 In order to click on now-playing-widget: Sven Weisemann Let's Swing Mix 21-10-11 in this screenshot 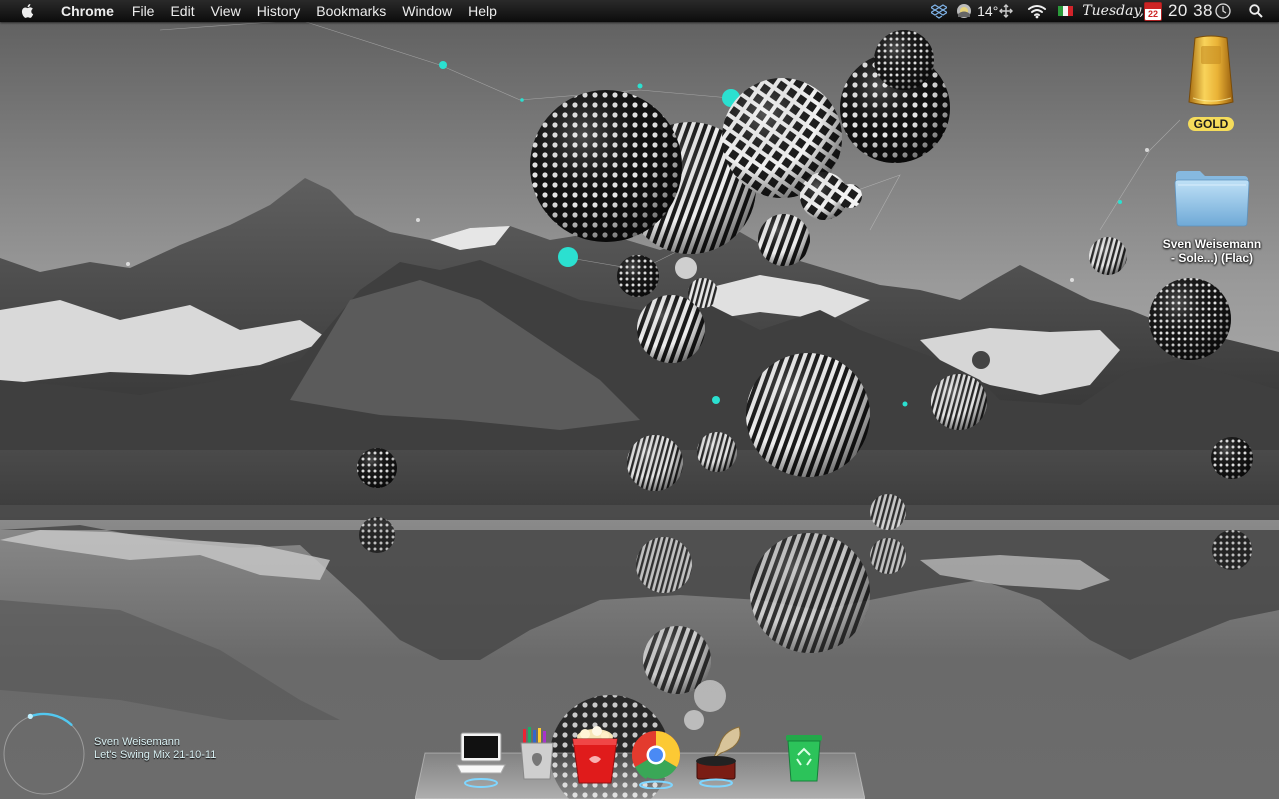, I will do `click(150, 752)`.